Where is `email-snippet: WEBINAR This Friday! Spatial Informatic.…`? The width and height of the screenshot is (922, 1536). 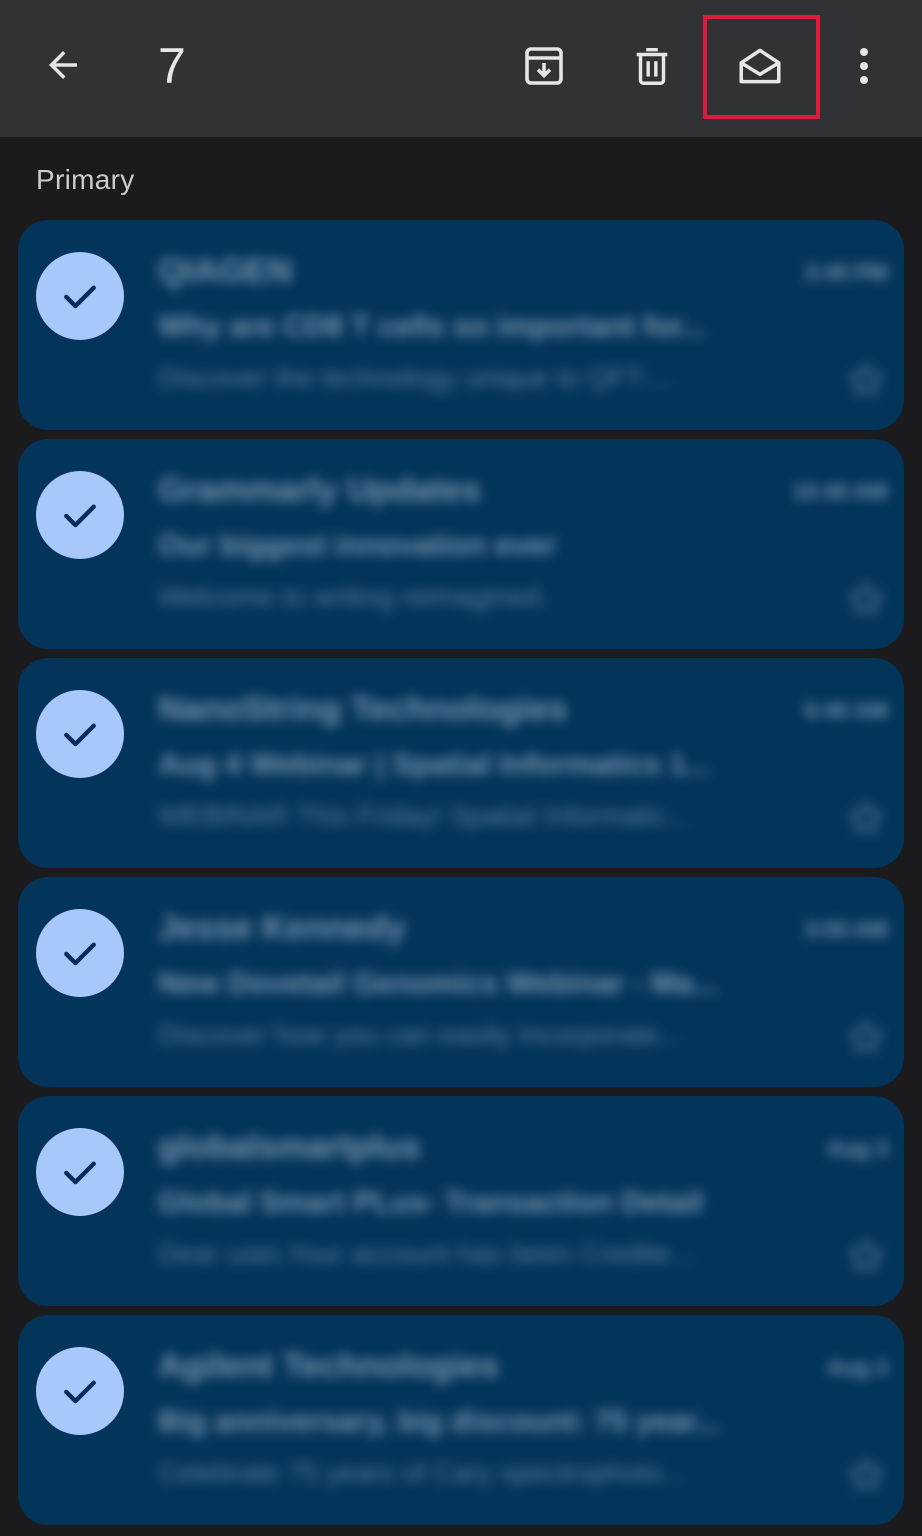 email-snippet: WEBINAR This Friday! Spatial Informatic.… is located at coordinates (424, 815).